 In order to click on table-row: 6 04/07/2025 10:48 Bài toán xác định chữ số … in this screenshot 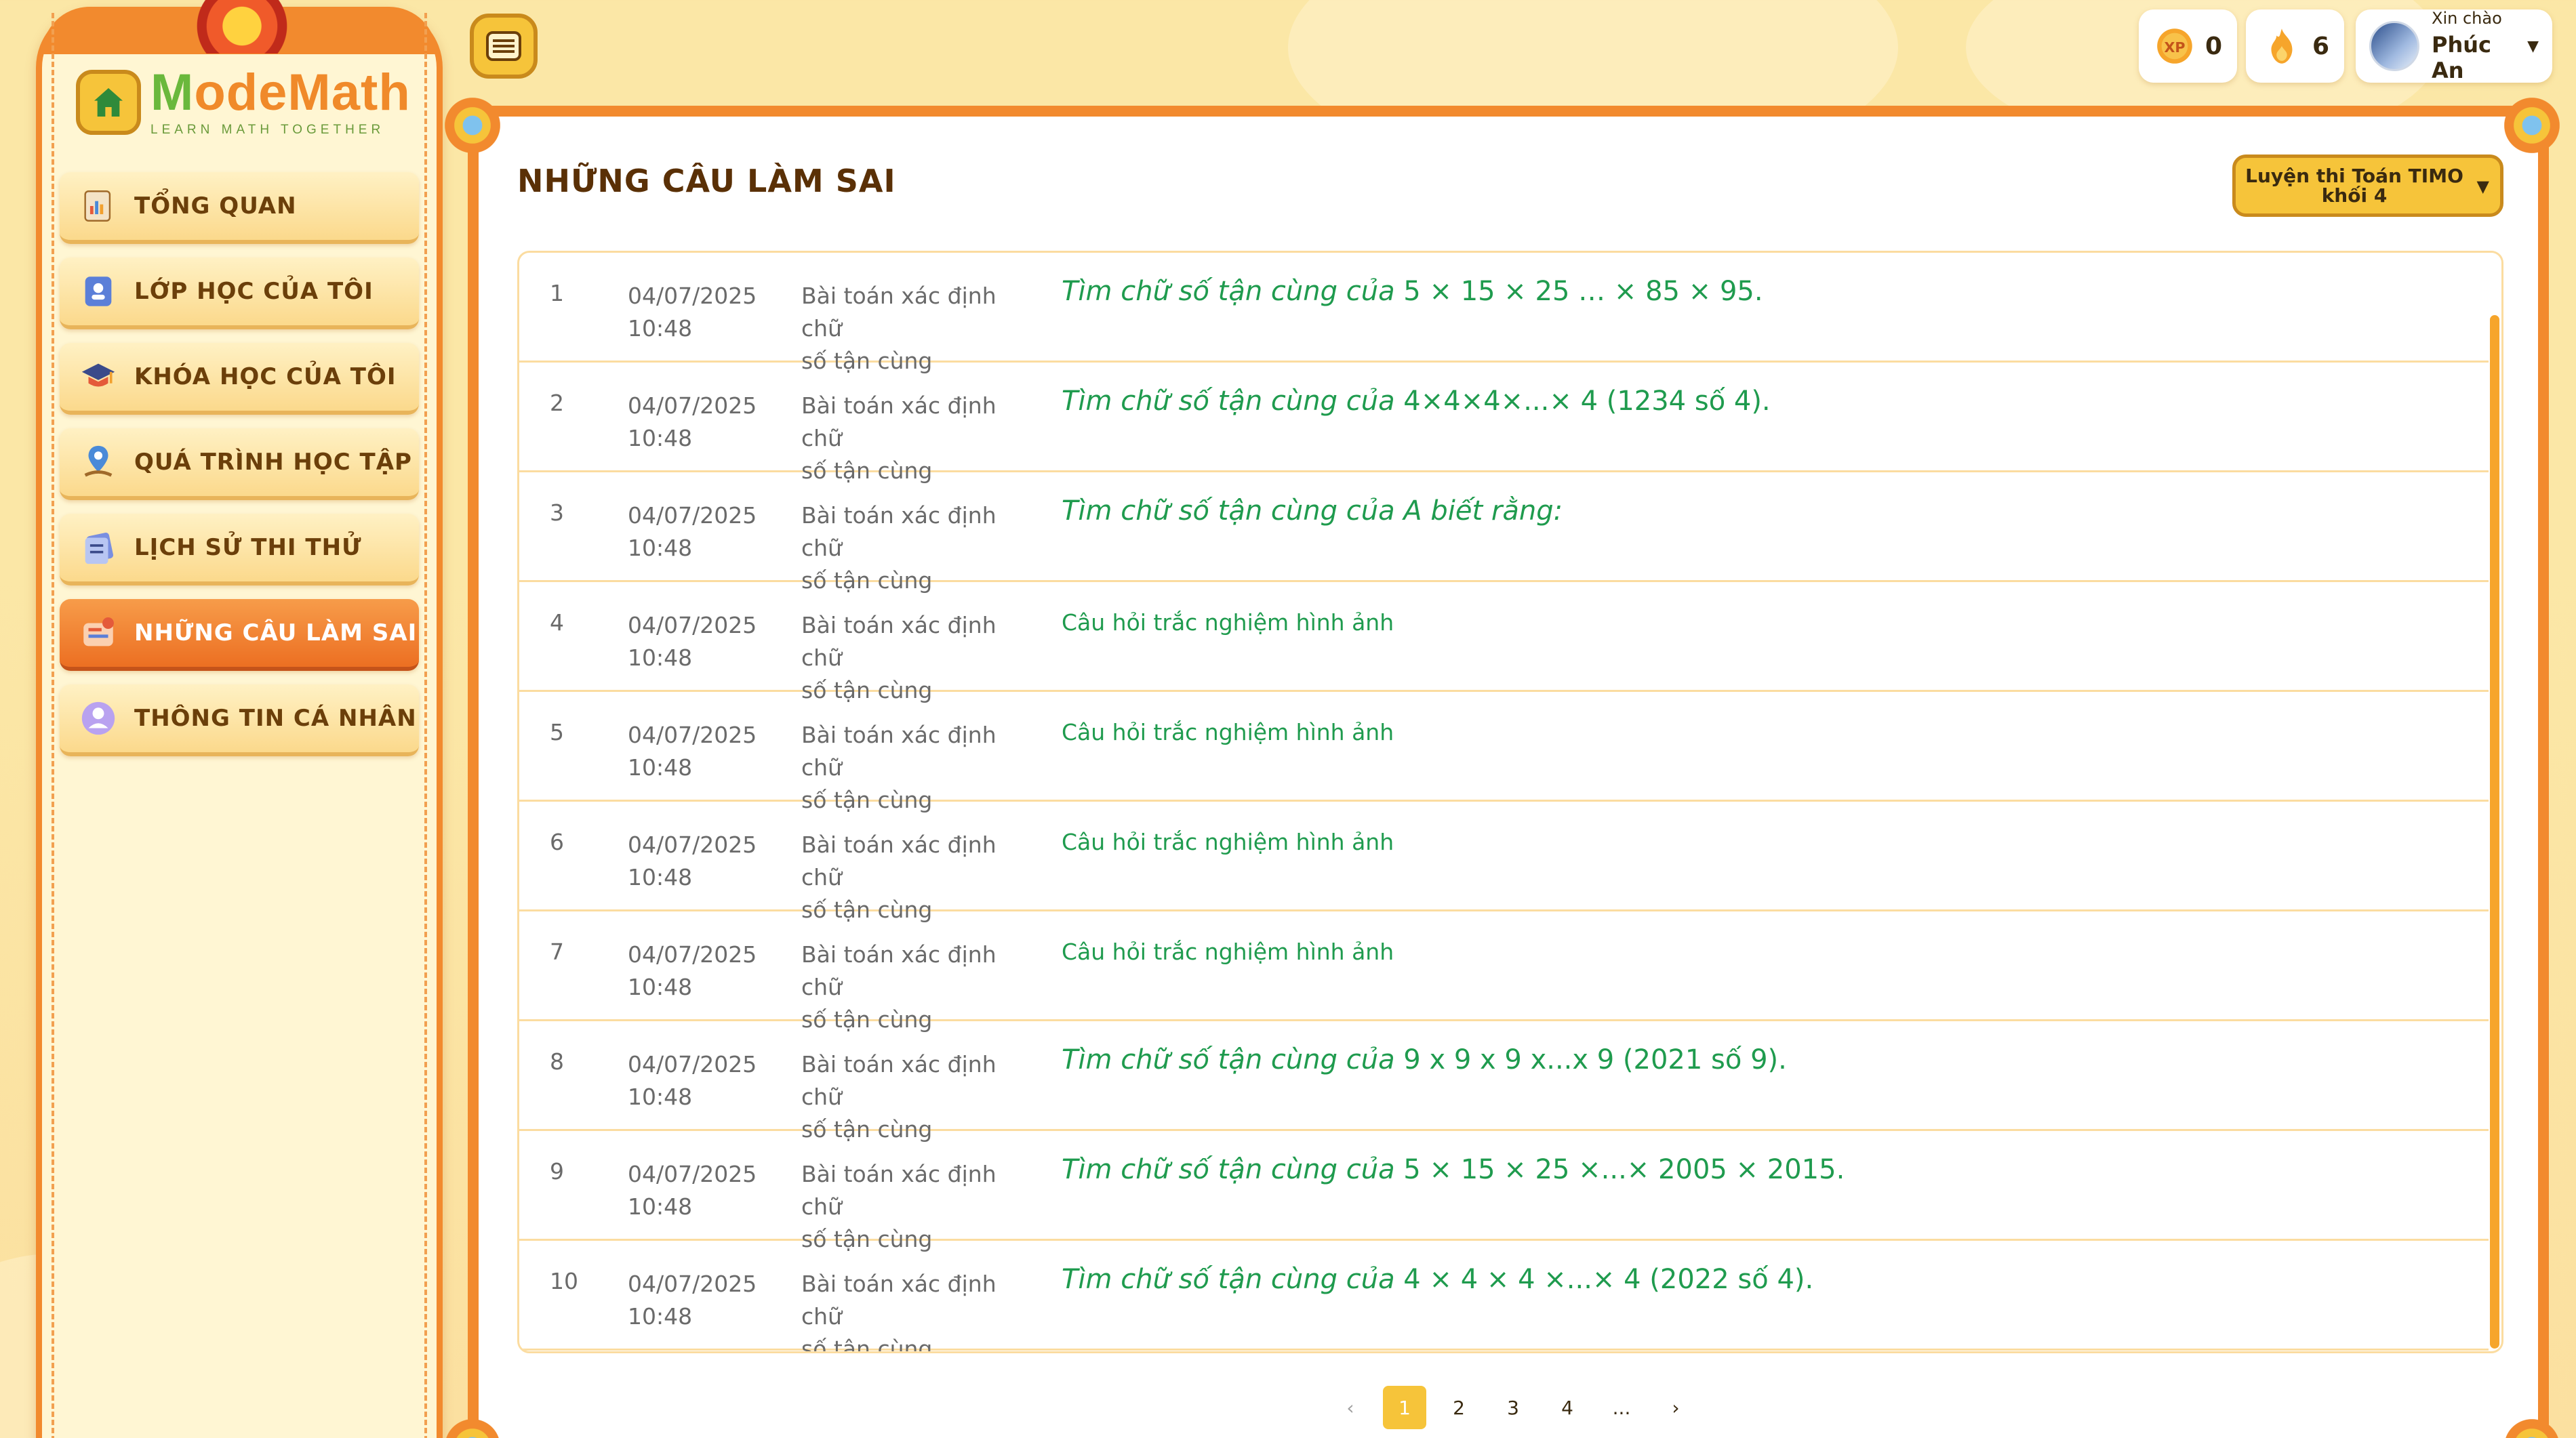, I will do `click(1504, 862)`.